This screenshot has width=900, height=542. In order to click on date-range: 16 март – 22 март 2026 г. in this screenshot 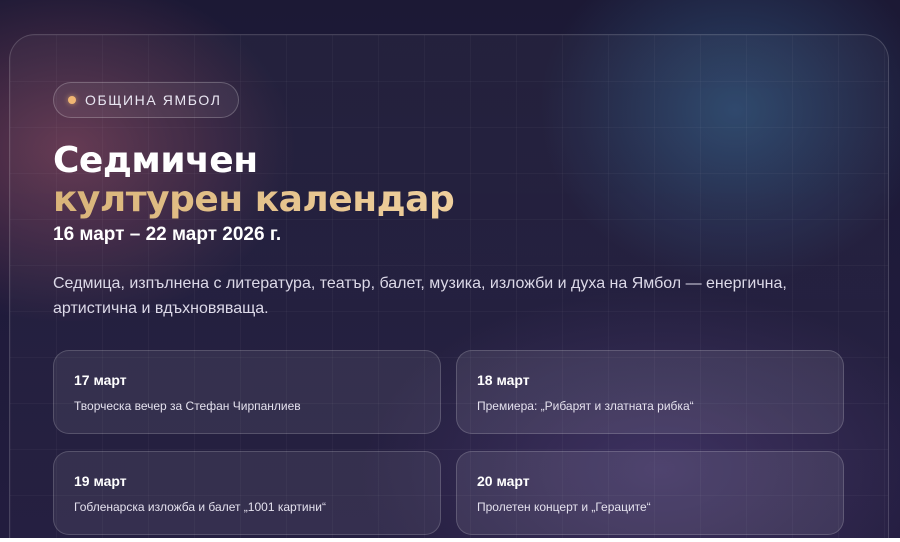, I will do `click(167, 234)`.